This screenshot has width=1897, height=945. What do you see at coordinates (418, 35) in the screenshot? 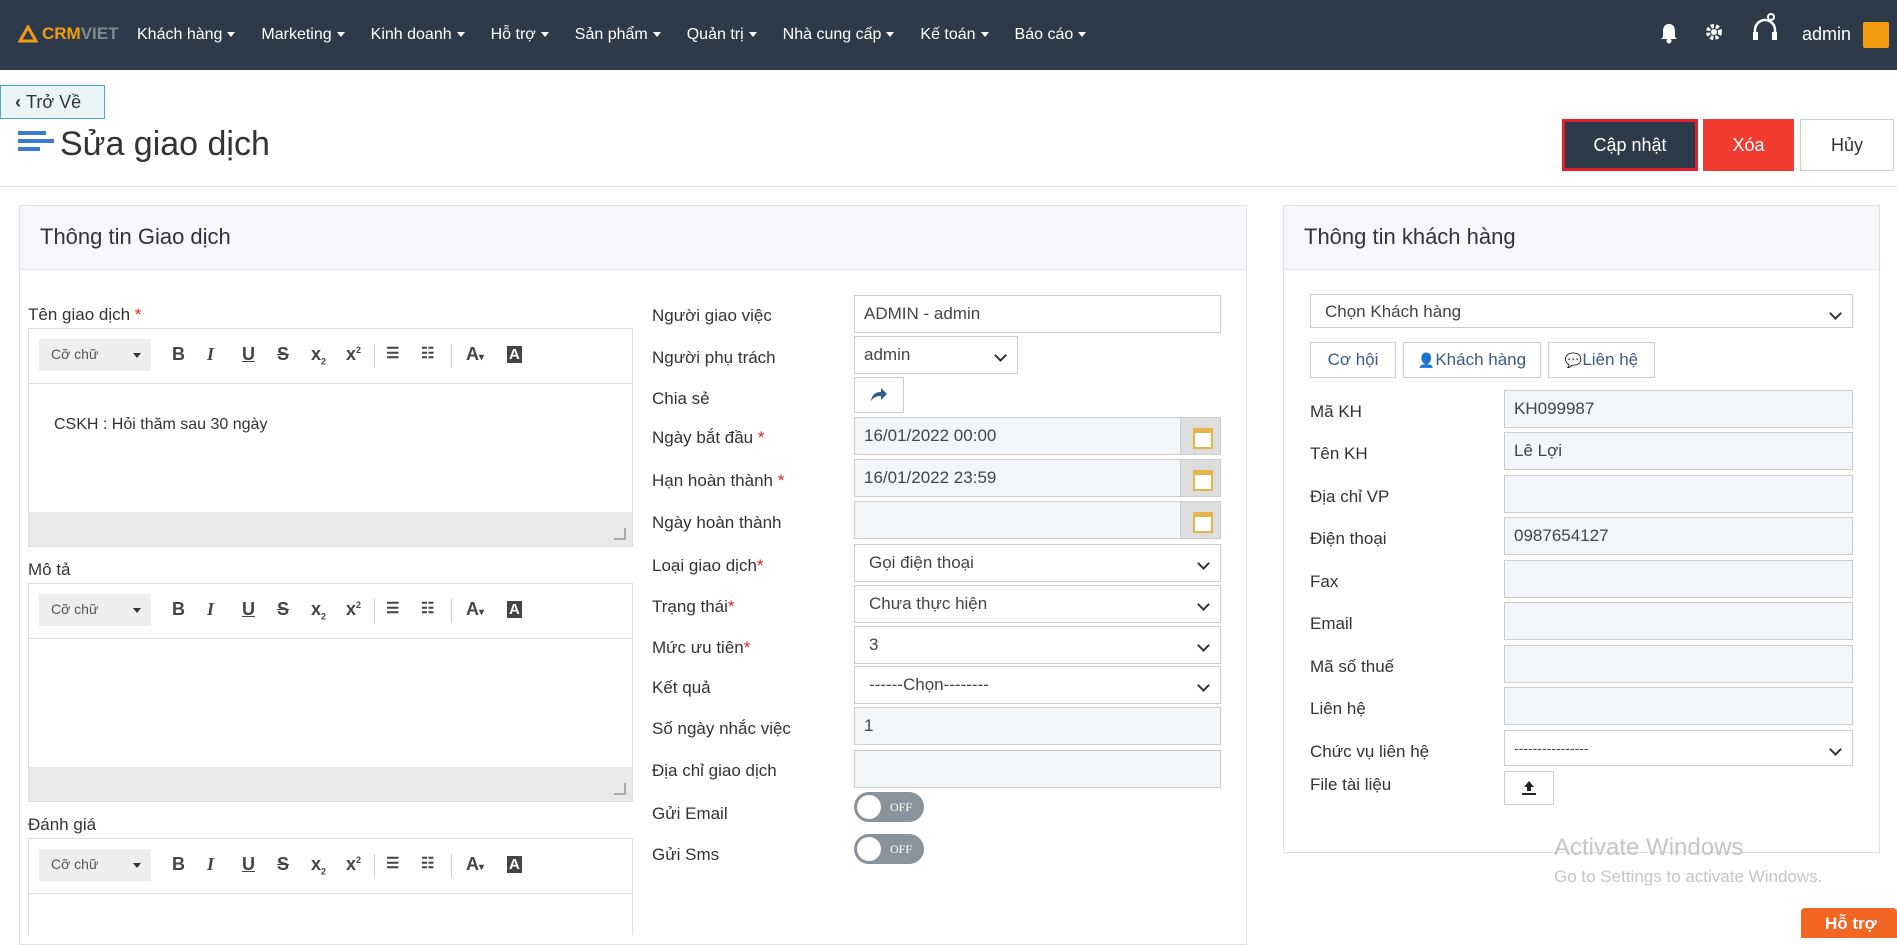
I see `menu-kinh-doanh: Kinh doanh` at bounding box center [418, 35].